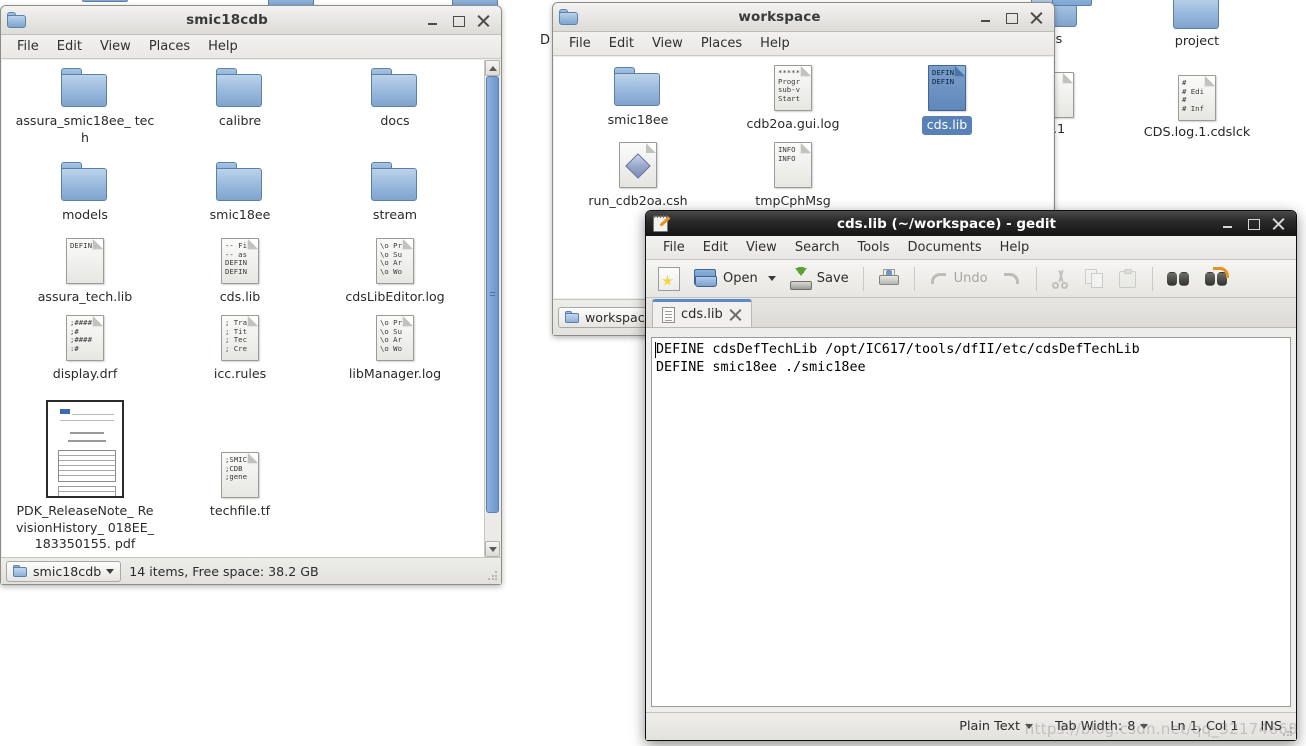 The width and height of the screenshot is (1306, 746). I want to click on titlebar-smic18cdb: smic18cdb, so click(251, 20).